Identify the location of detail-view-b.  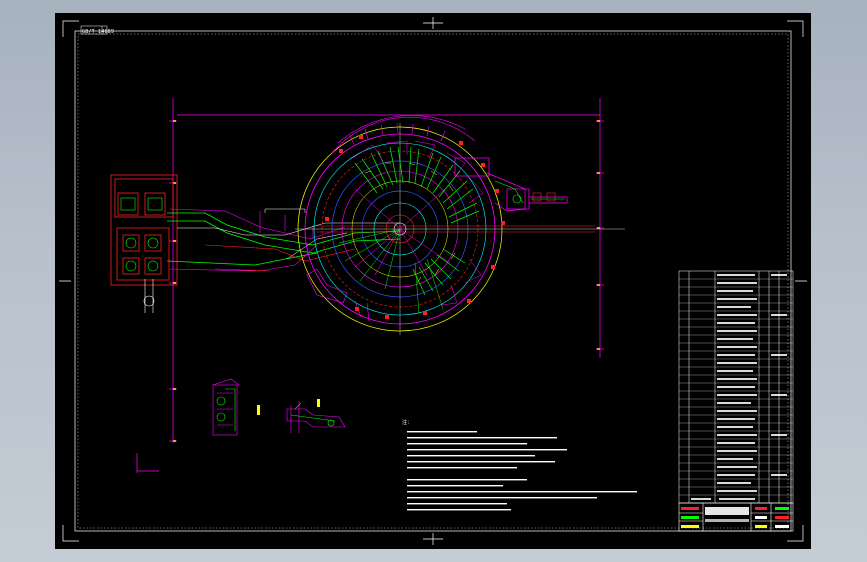
(316, 417).